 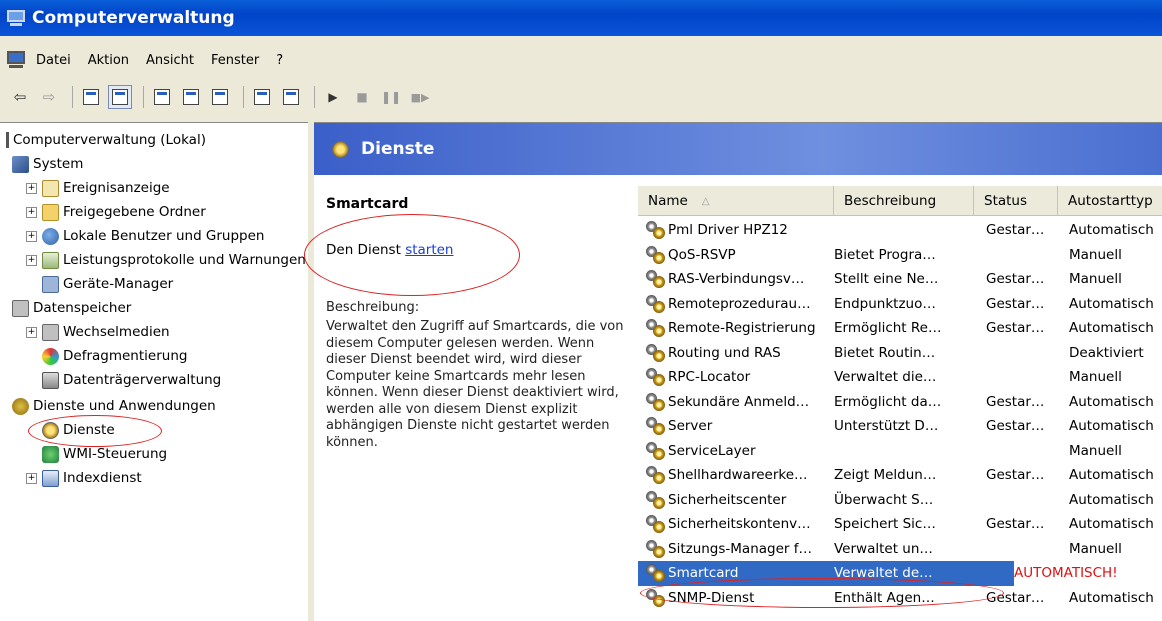 I want to click on table-row: Sitzungs-Manager f… Verwaltet un… Manuell, so click(x=900, y=549).